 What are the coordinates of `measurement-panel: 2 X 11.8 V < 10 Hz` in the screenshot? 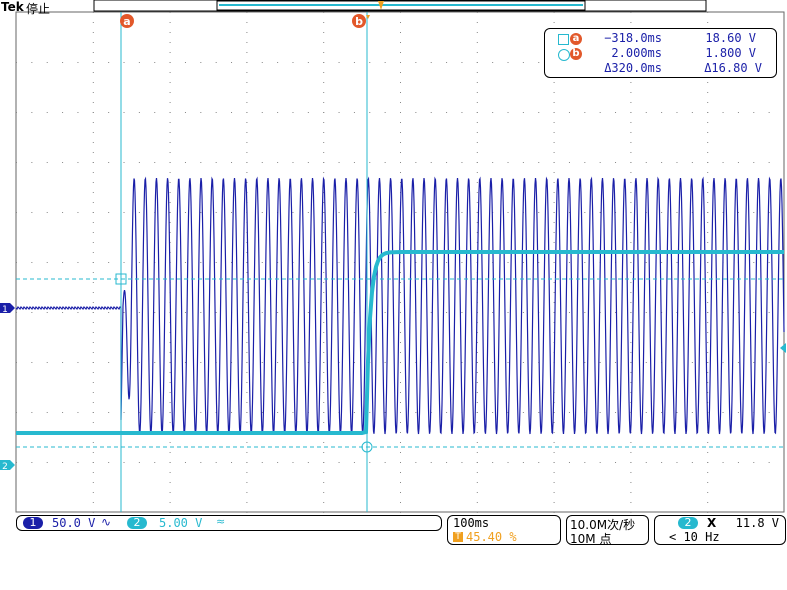 It's located at (720, 530).